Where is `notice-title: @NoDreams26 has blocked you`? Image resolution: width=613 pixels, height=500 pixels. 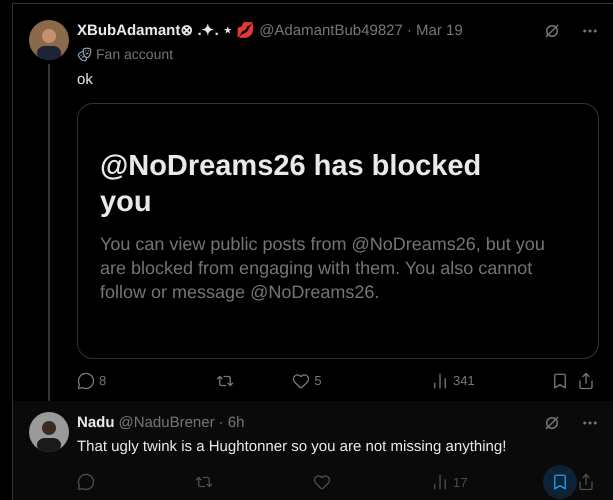 notice-title: @NoDreams26 has blocked you is located at coordinates (291, 184).